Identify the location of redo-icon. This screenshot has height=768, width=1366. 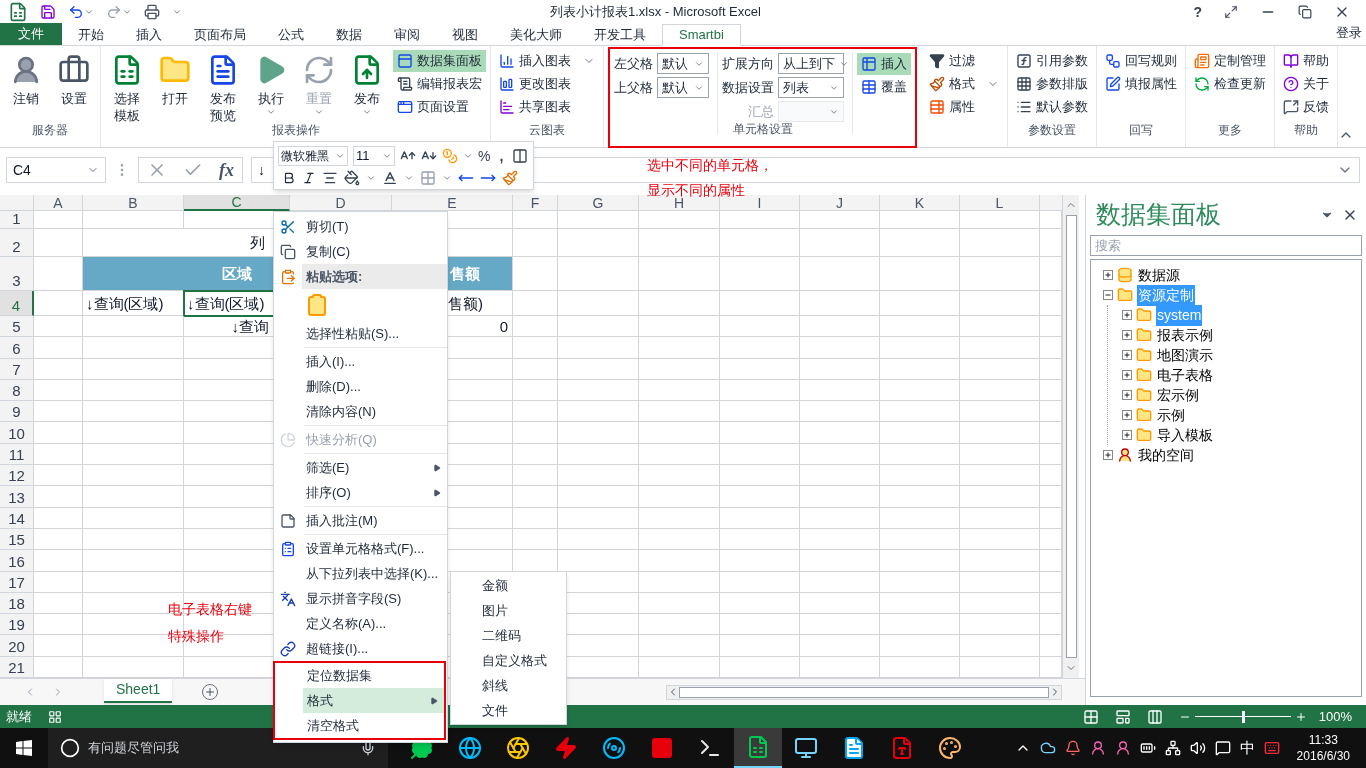
(114, 12).